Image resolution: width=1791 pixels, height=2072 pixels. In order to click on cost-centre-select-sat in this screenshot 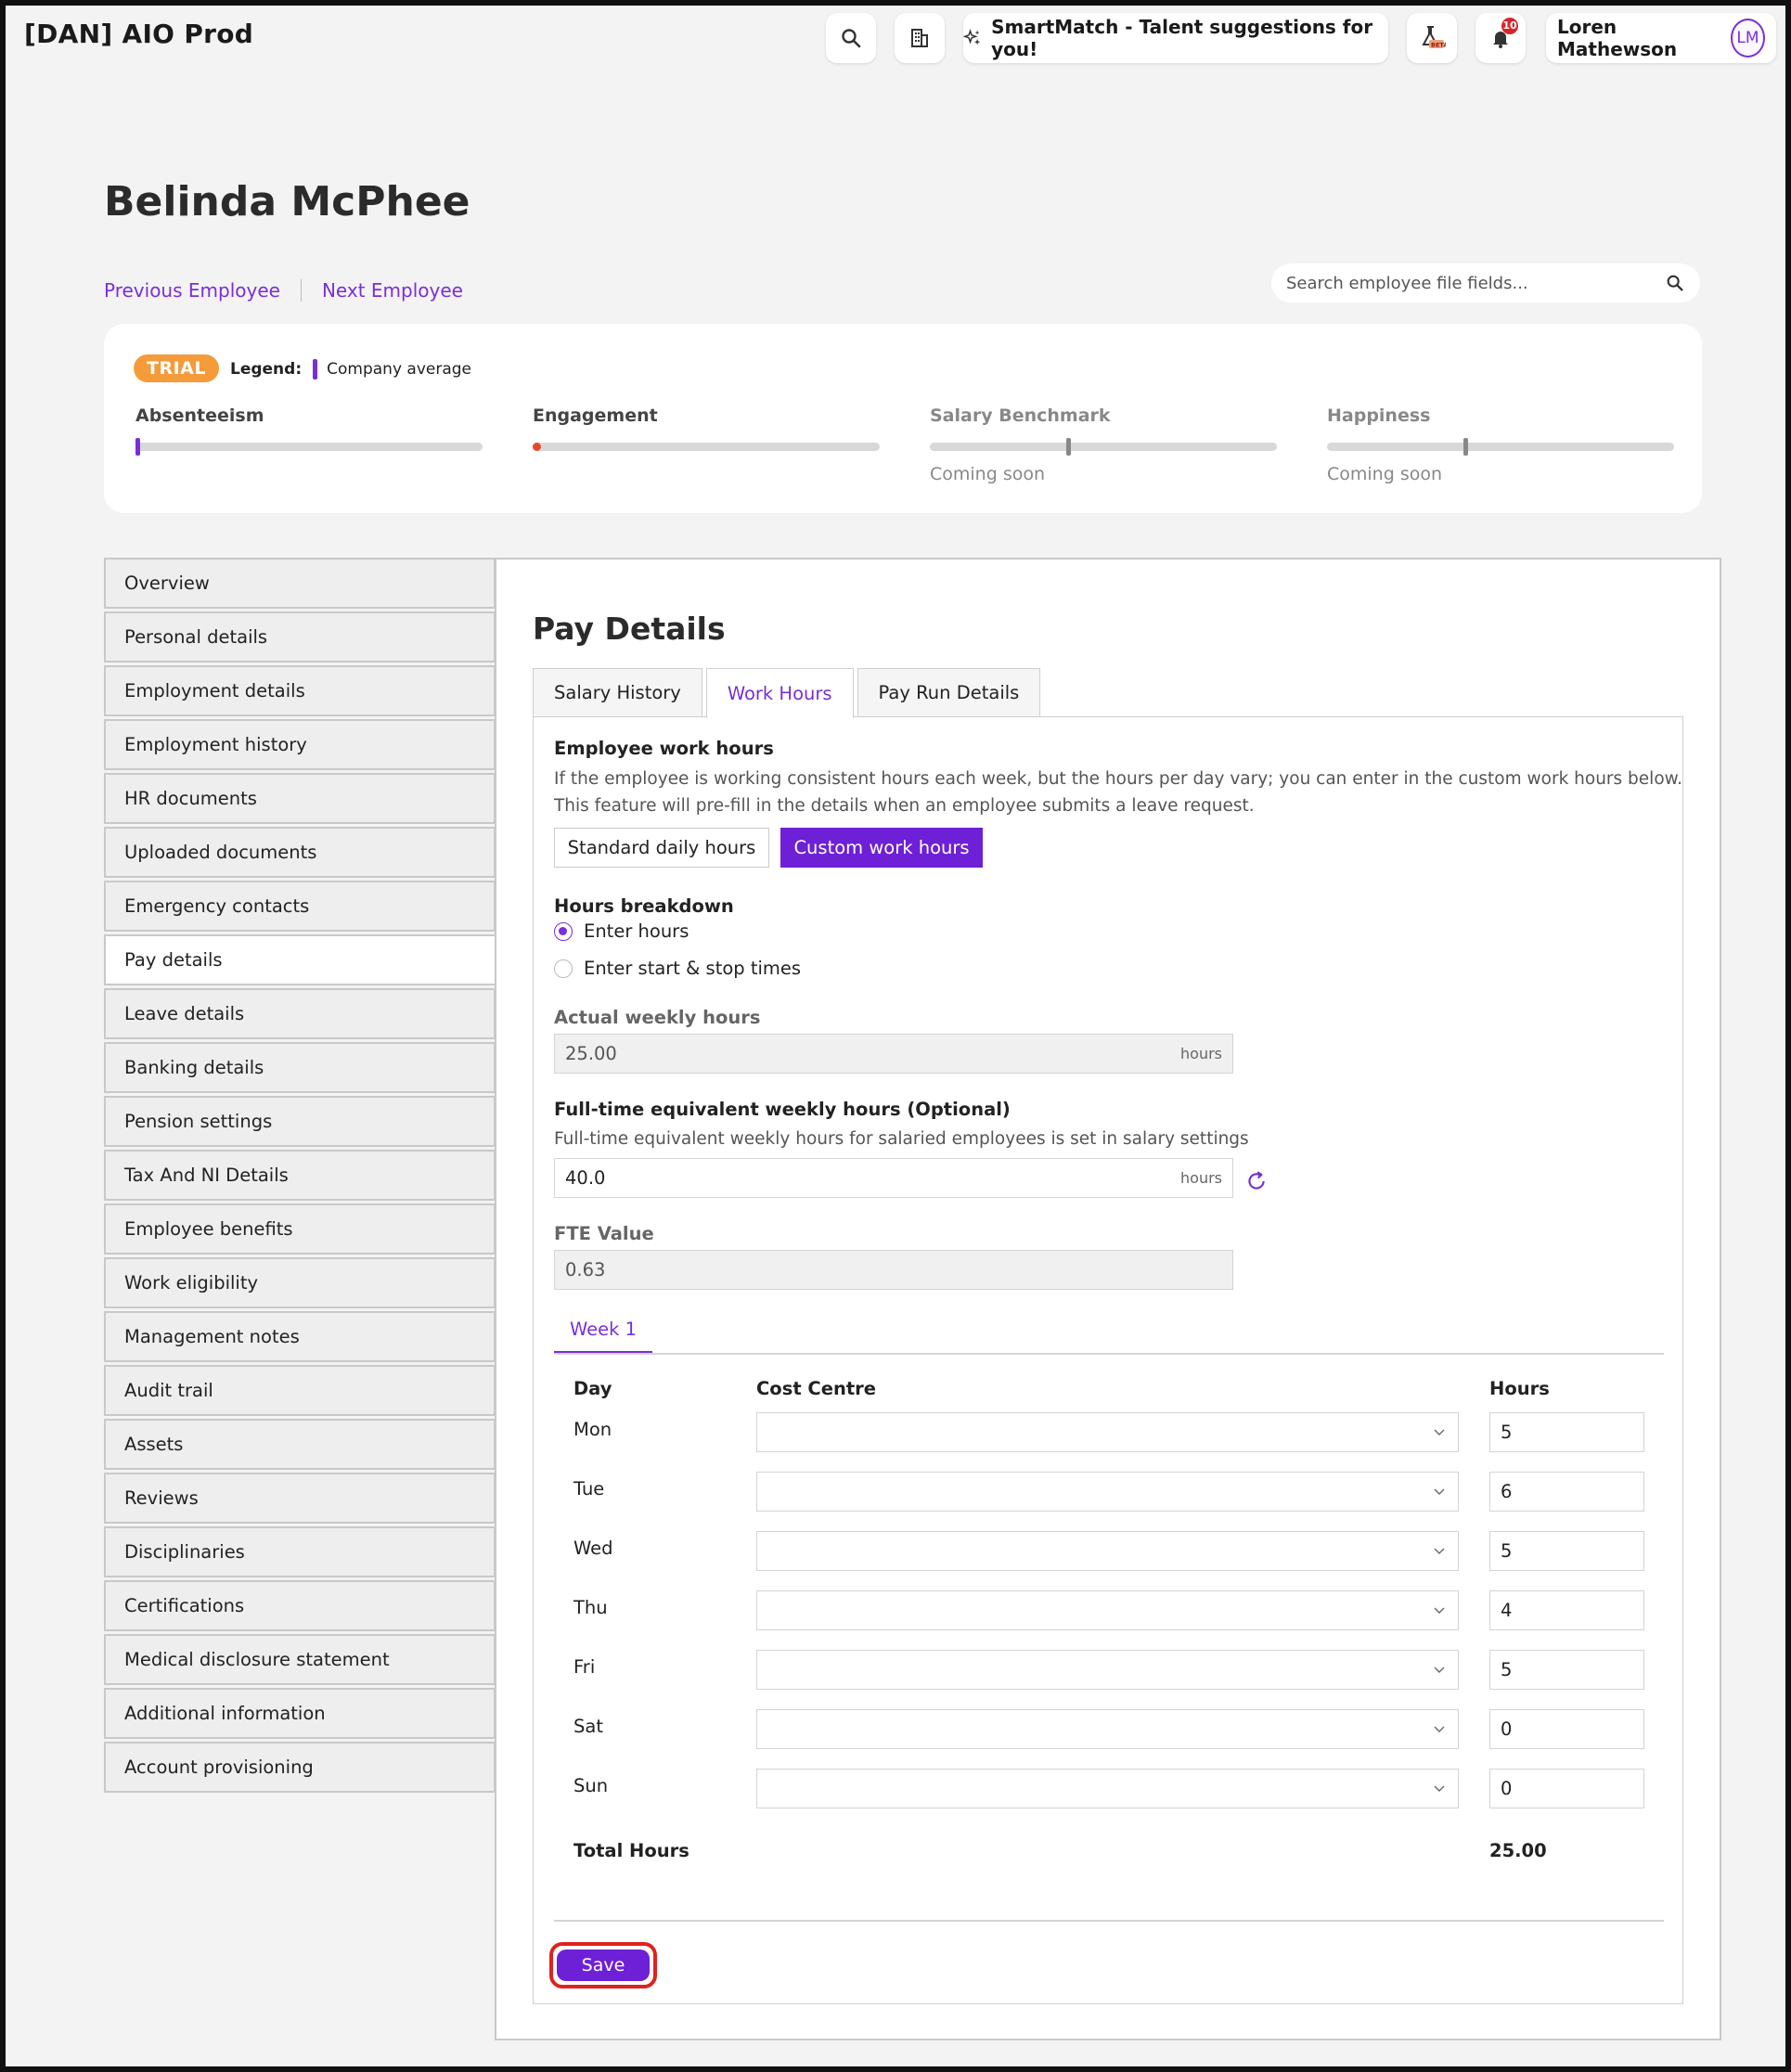, I will do `click(1107, 1729)`.